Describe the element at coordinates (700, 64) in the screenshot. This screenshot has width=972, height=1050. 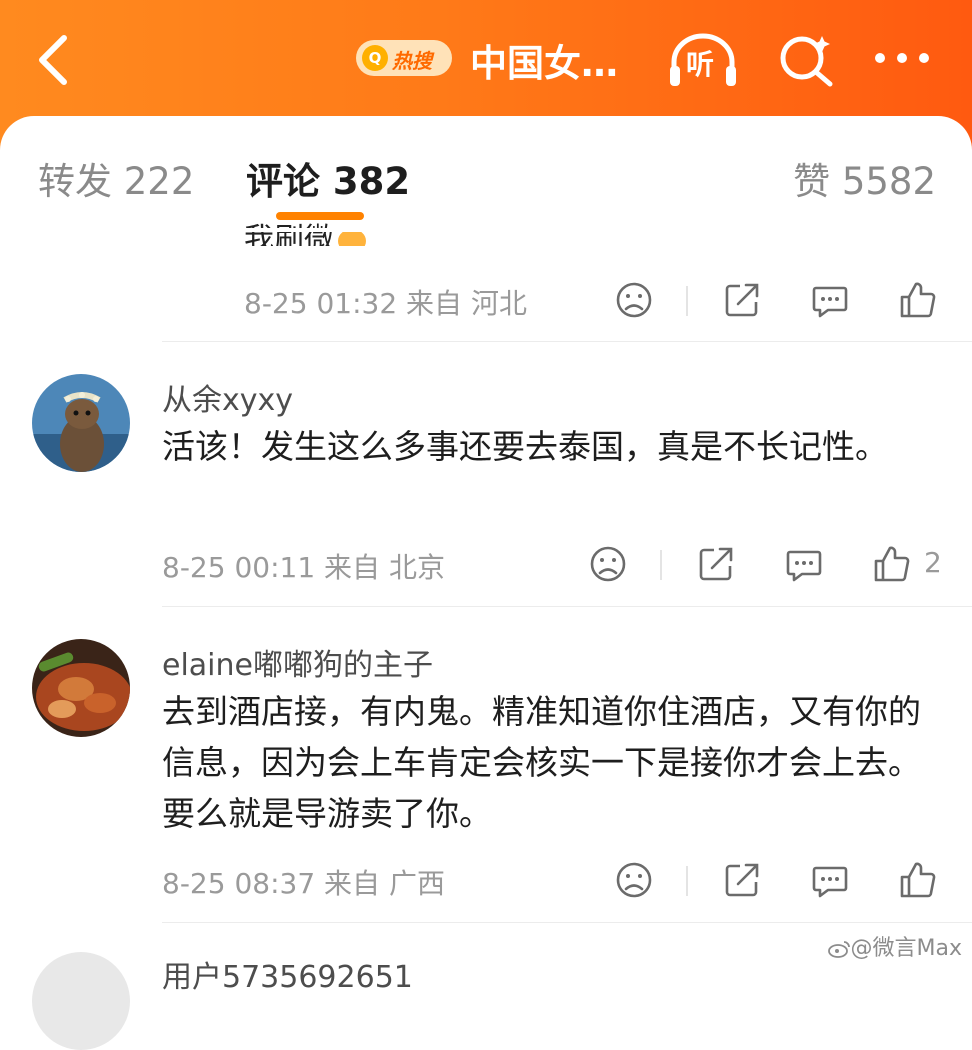
I see `listen-label: 听` at that location.